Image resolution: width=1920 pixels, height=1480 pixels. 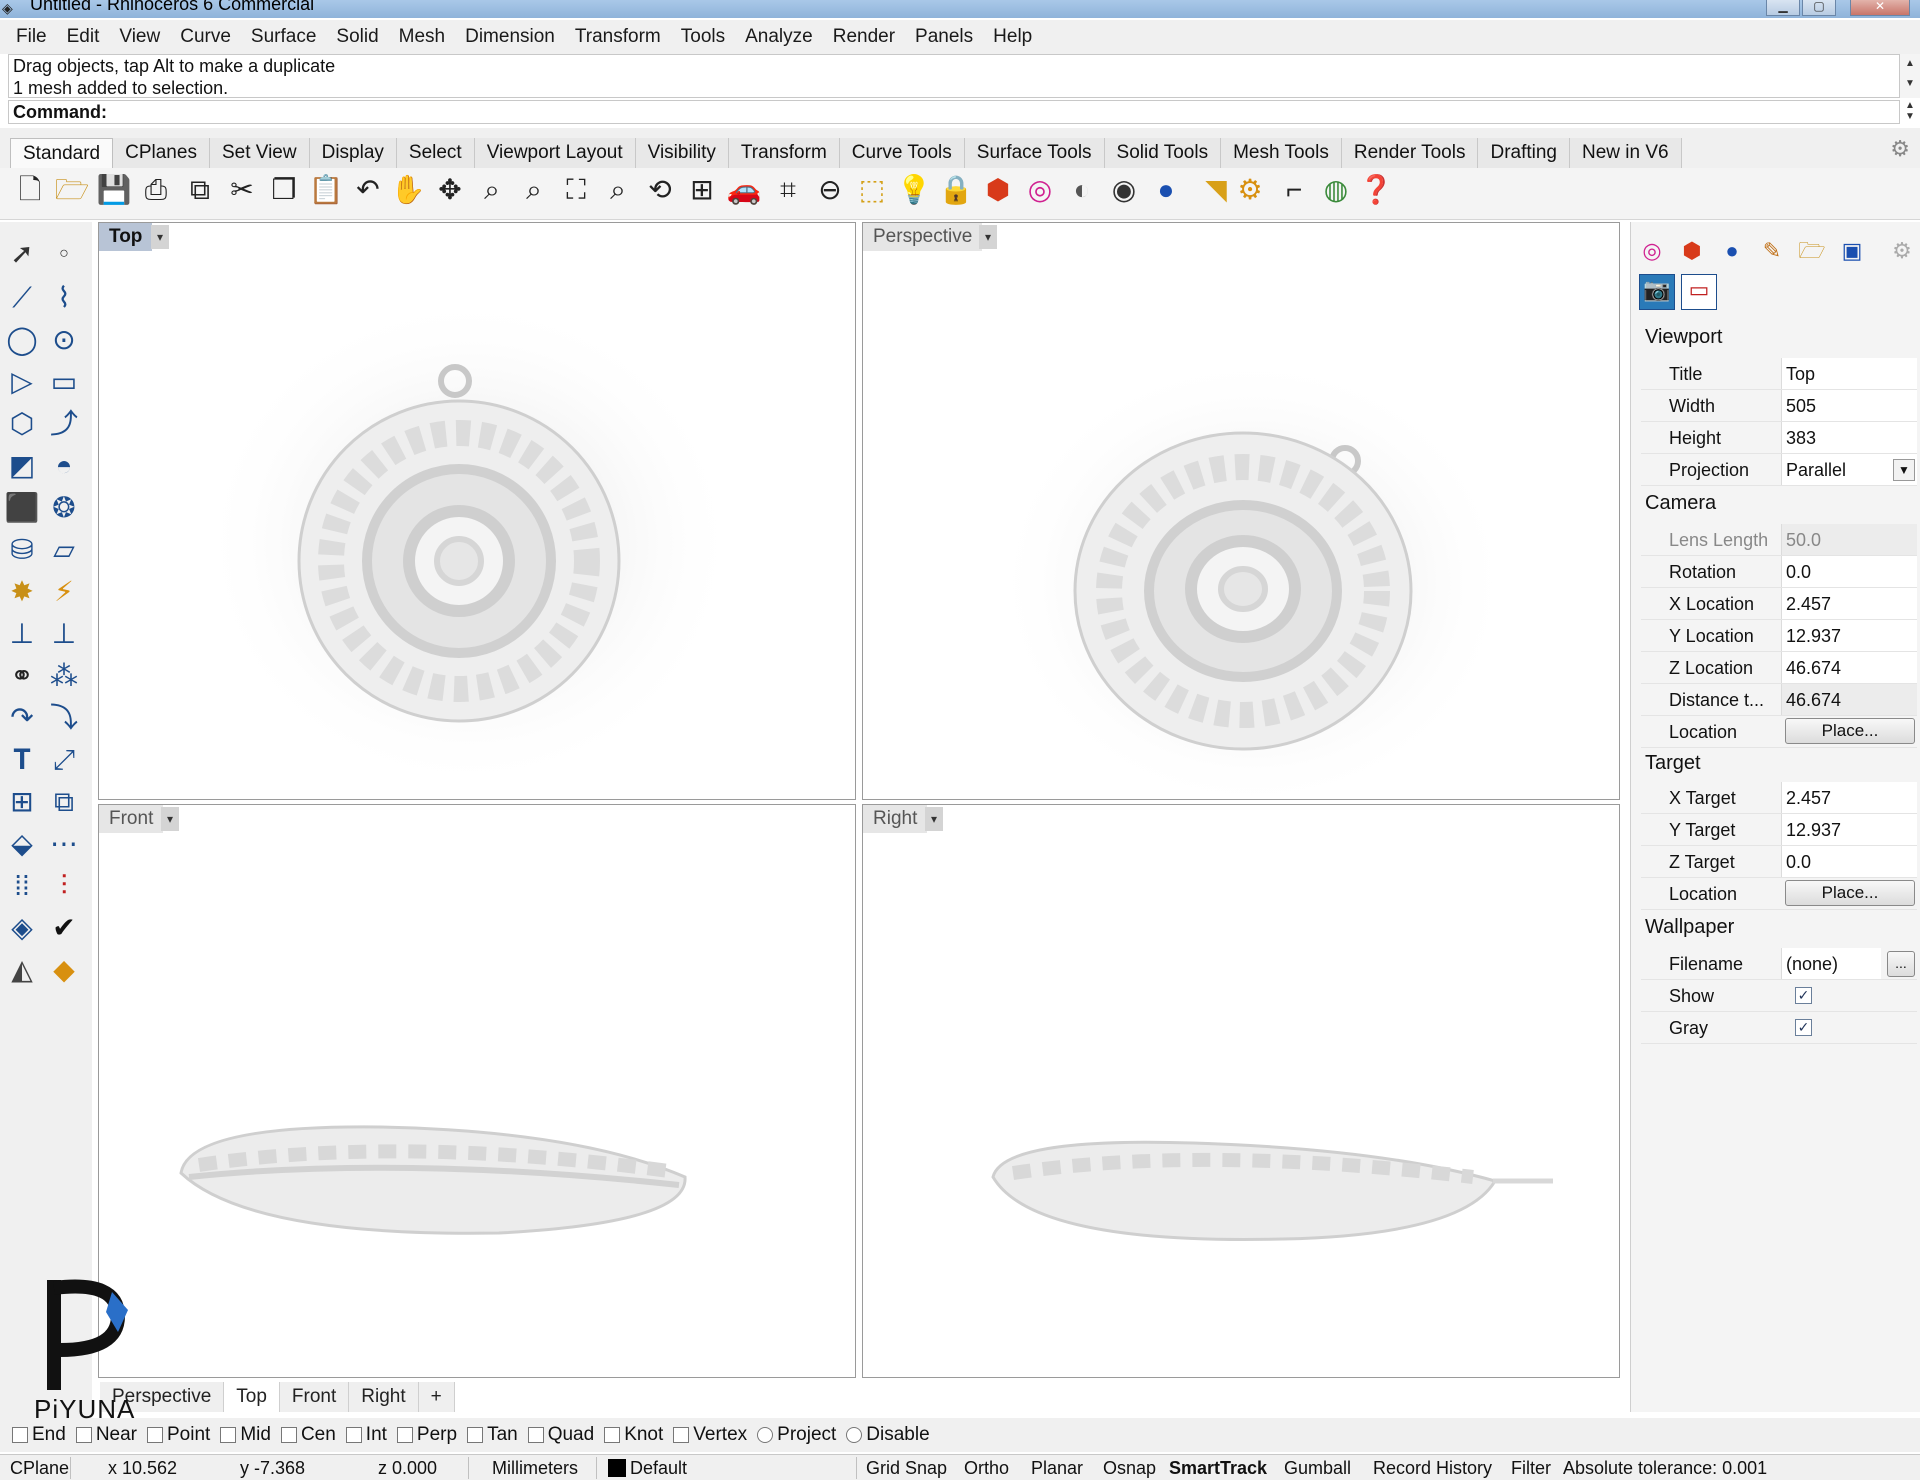 What do you see at coordinates (888, 1435) in the screenshot?
I see `osnap-disable: Disable` at bounding box center [888, 1435].